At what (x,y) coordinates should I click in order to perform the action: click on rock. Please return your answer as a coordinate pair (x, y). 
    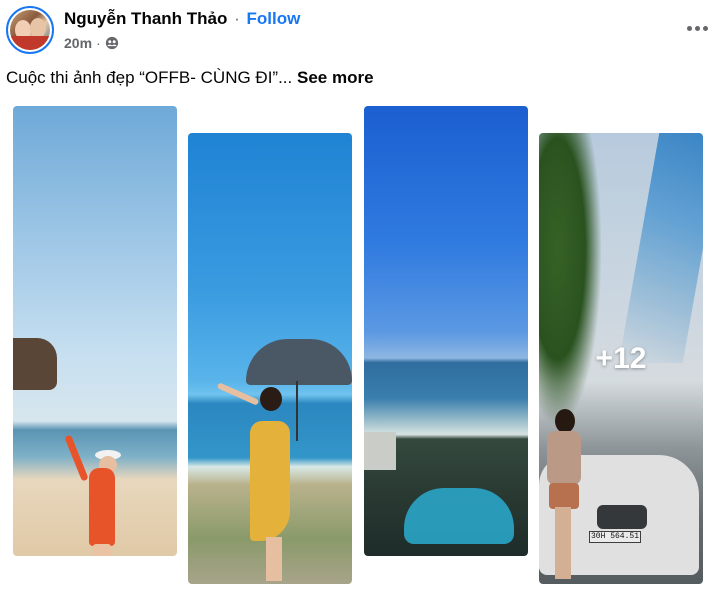
    Looking at the image, I should click on (35, 364).